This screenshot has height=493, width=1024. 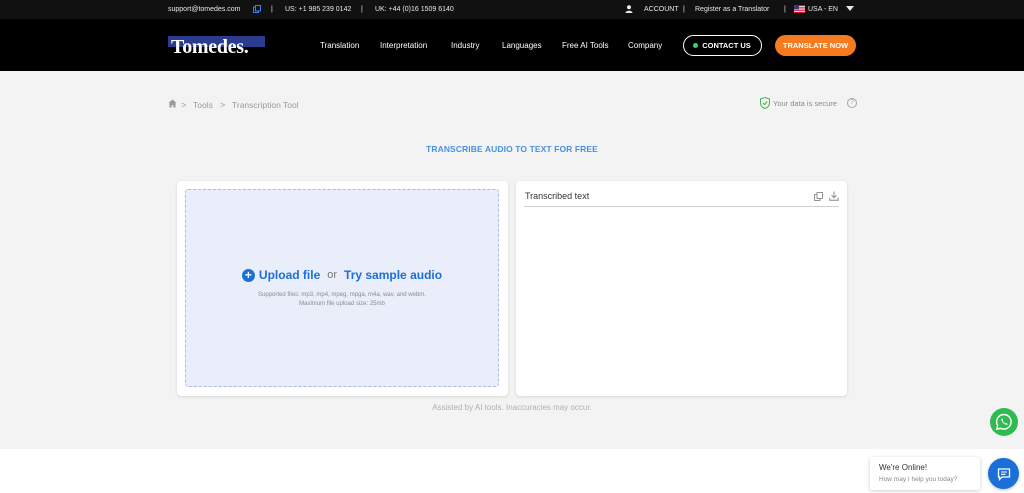 I want to click on tomedes-logo: Tomedes., so click(x=222, y=47).